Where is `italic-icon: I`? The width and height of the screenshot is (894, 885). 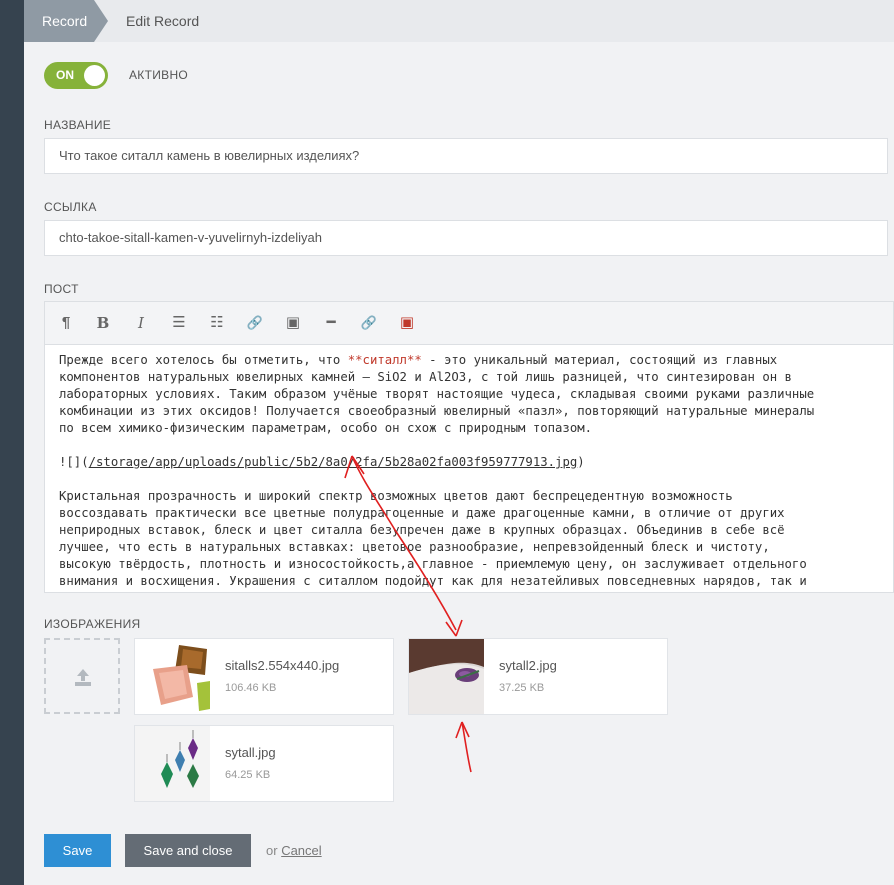
italic-icon: I is located at coordinates (141, 323).